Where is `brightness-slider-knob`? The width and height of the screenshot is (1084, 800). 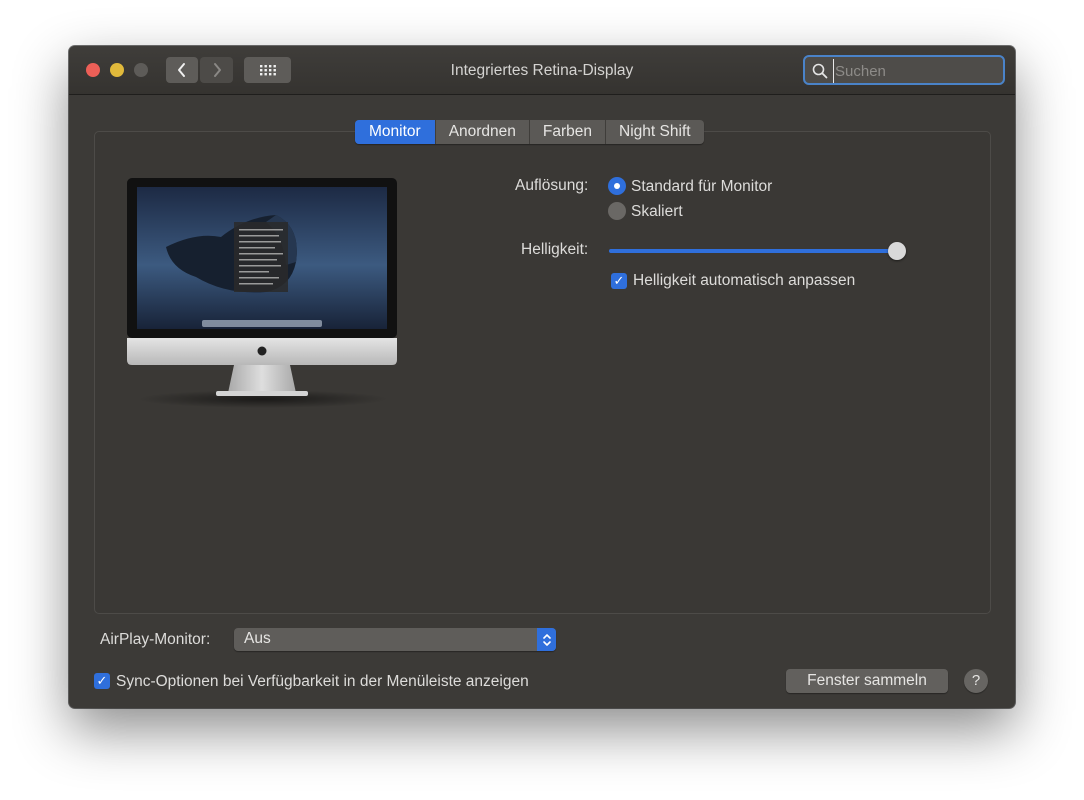 brightness-slider-knob is located at coordinates (897, 251).